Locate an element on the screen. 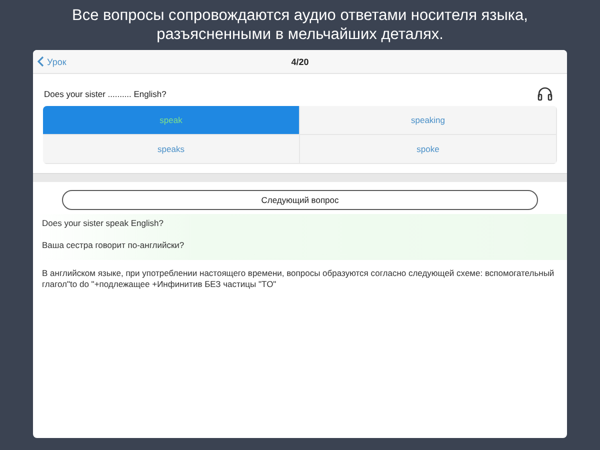 This screenshot has width=600, height=450. answer-sentence: Does your sister speak English? is located at coordinates (103, 223).